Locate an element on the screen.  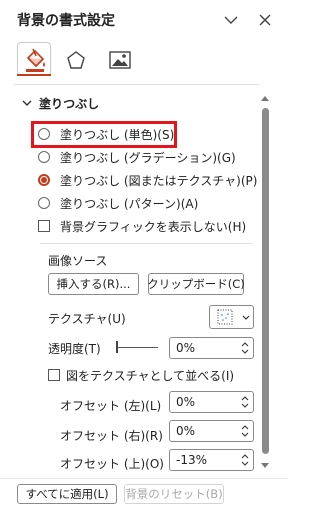
radio-gradient-fill: 塗りつぶし (グラデーション)(G) is located at coordinates (137, 157).